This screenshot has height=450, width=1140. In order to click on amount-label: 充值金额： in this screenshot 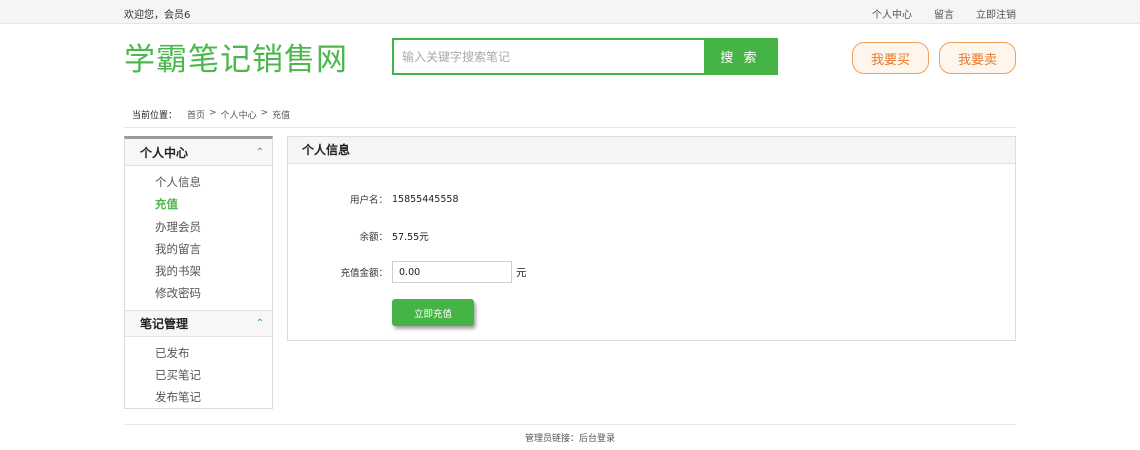, I will do `click(364, 273)`.